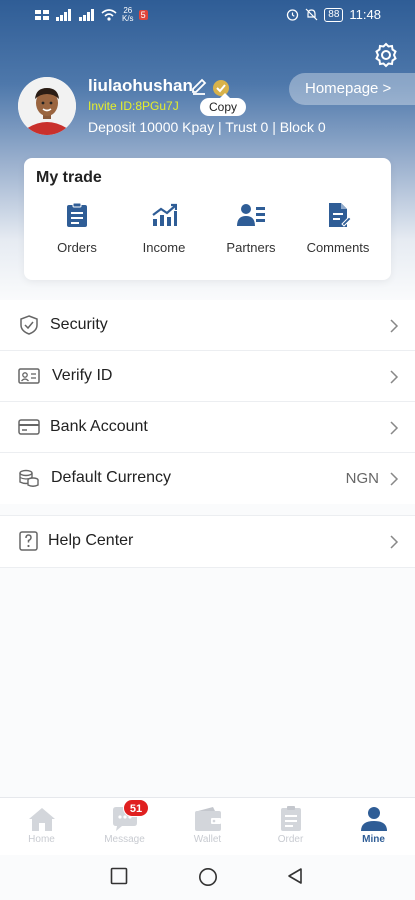 This screenshot has height=900, width=415. I want to click on wallet-icon, so click(207, 819).